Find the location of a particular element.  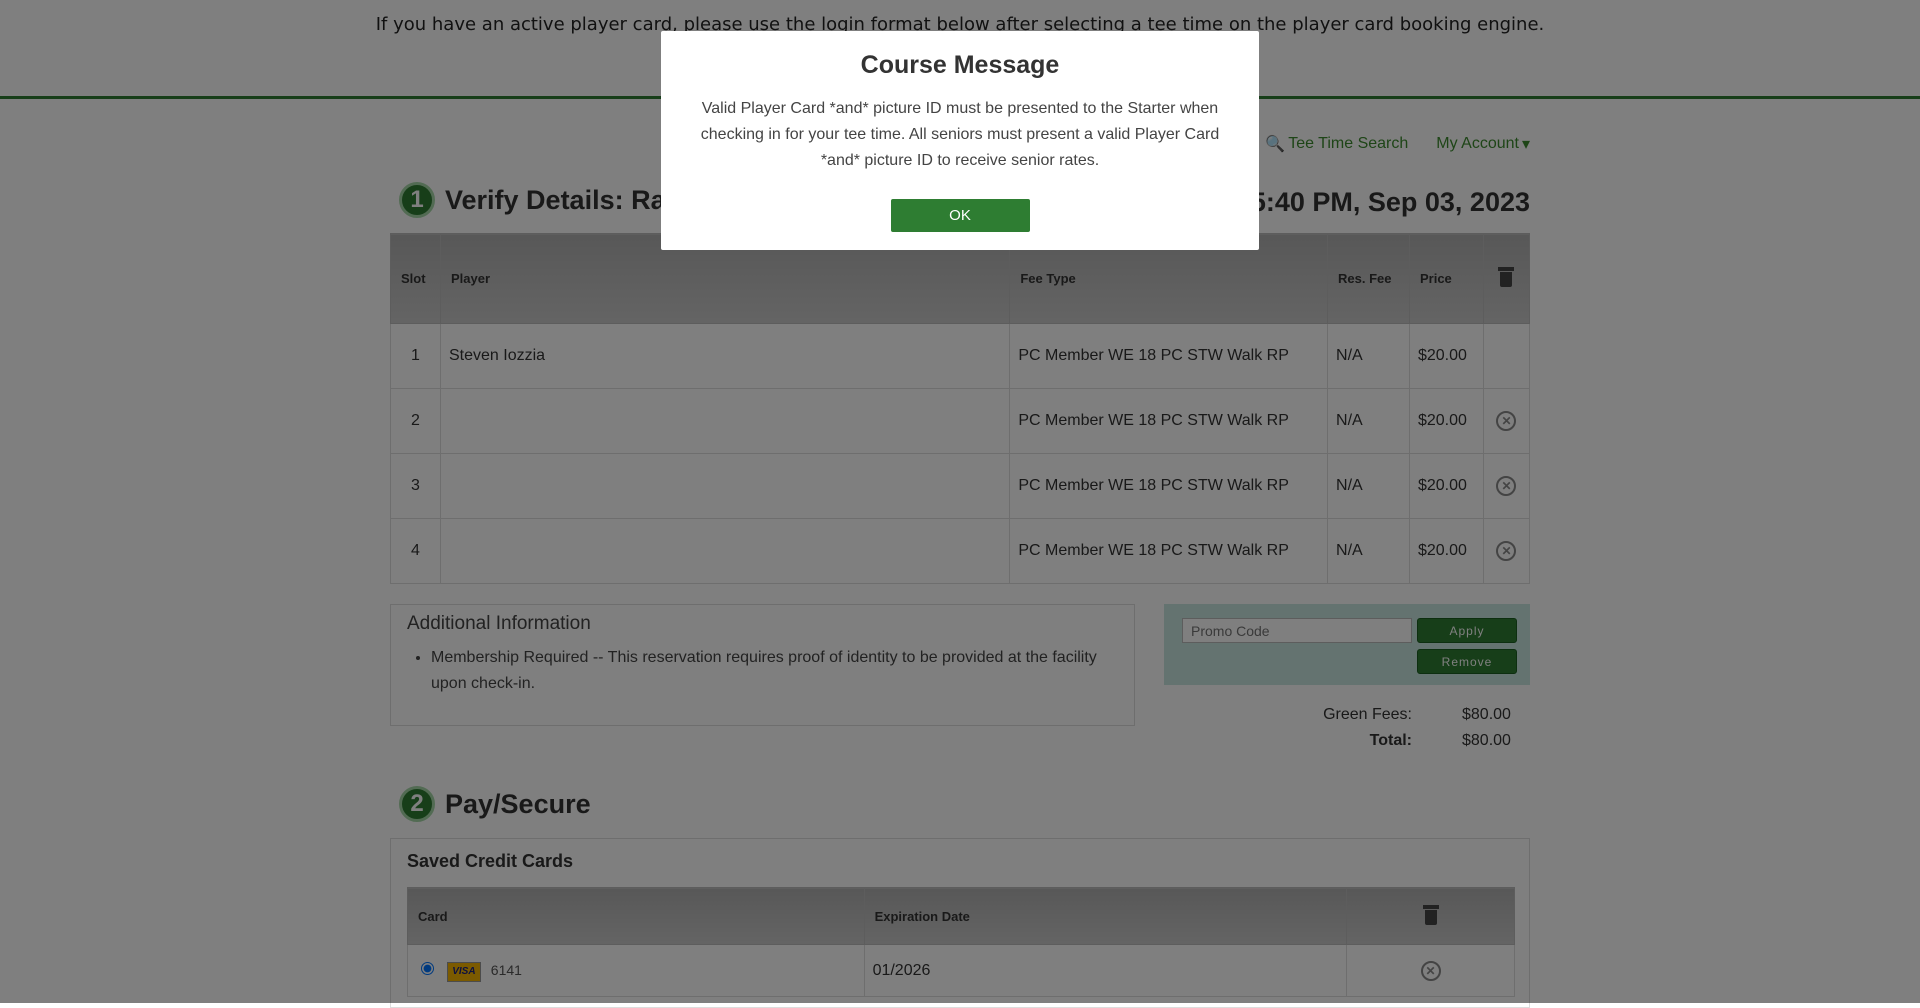

modal-title: Course Message is located at coordinates (960, 65).